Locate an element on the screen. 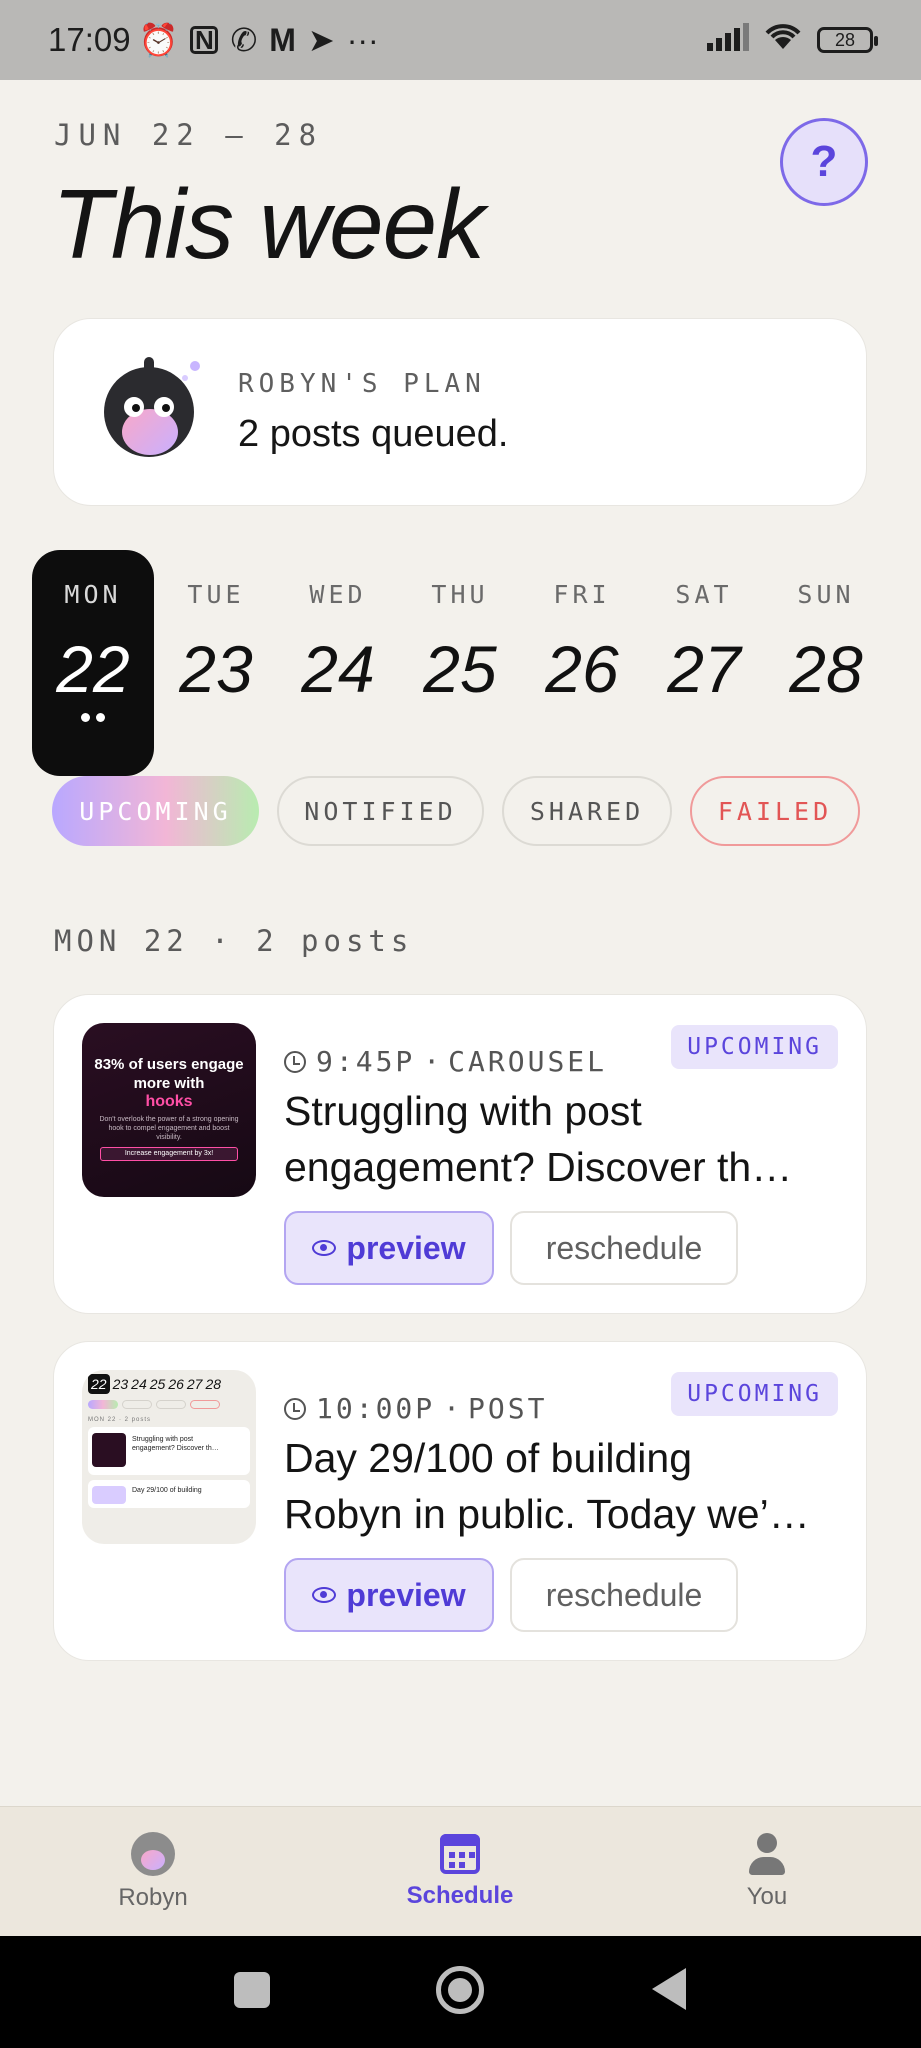 Image resolution: width=921 pixels, height=2048 pixels. plan-label: ROBYN'S PLAN is located at coordinates (362, 383).